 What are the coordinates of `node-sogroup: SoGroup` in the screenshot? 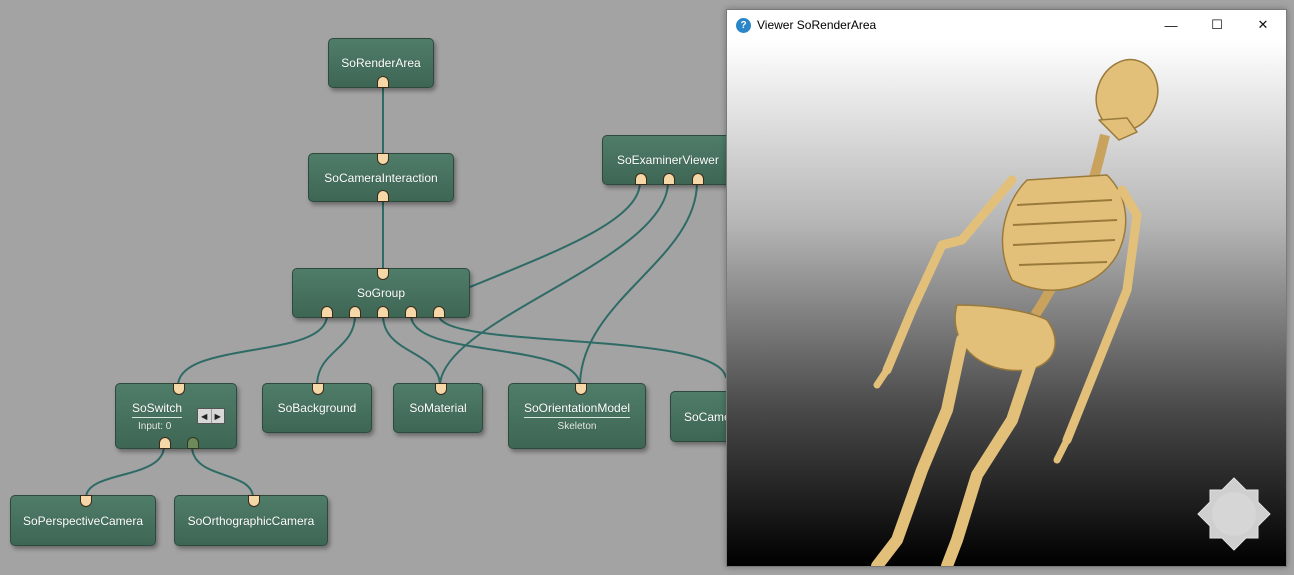 It's located at (381, 293).